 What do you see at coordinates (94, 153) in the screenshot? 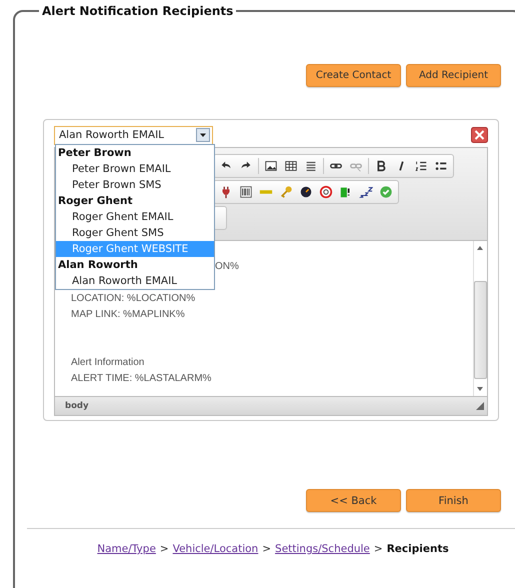
I see `option-group-label: Peter Brown` at bounding box center [94, 153].